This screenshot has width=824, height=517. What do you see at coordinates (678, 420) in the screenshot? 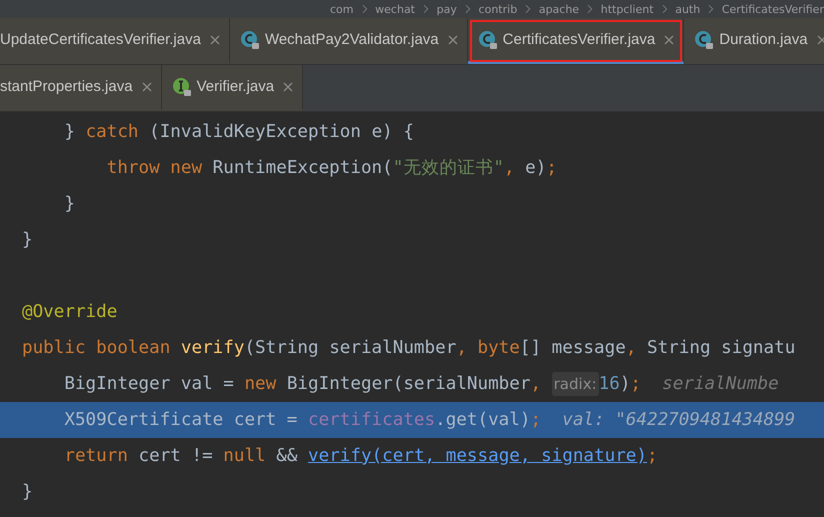
I see `debug-value: val: "6422709481434899` at bounding box center [678, 420].